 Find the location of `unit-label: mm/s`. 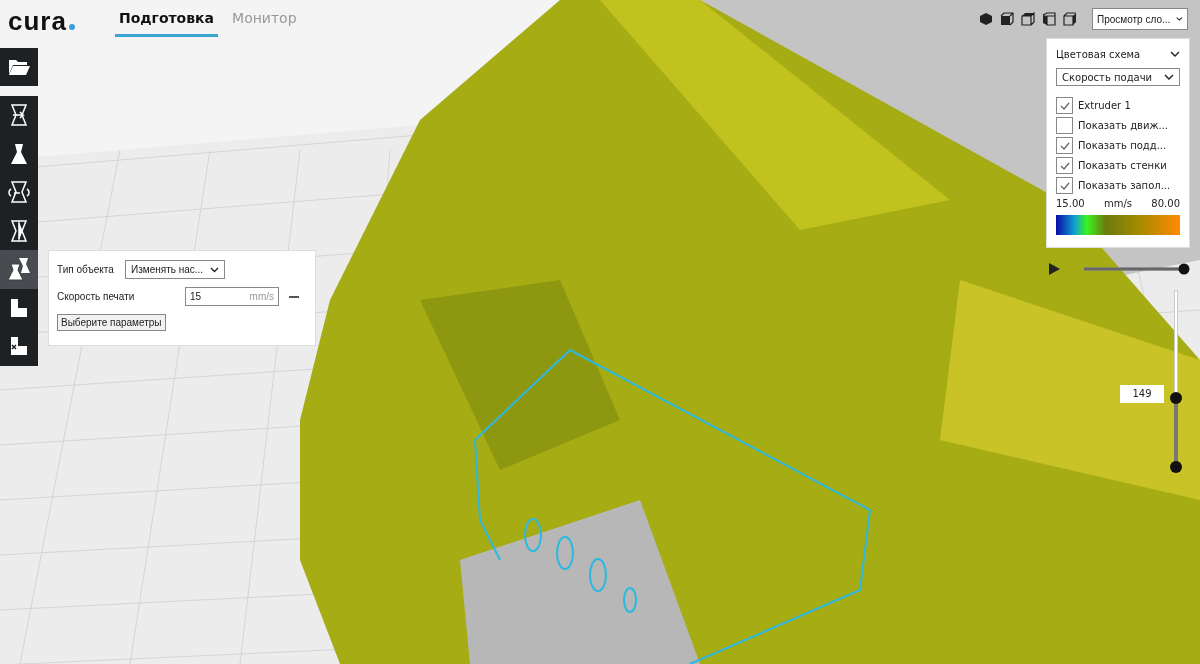

unit-label: mm/s is located at coordinates (261, 296).